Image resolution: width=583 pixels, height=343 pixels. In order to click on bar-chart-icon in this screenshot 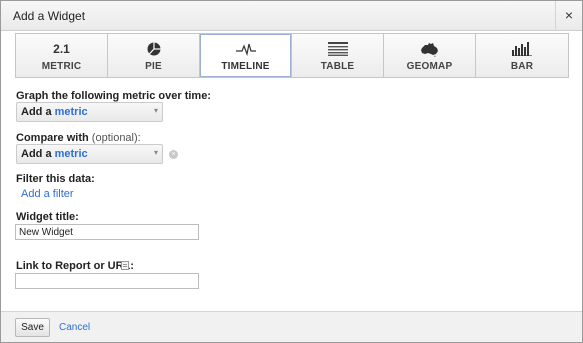, I will do `click(522, 49)`.